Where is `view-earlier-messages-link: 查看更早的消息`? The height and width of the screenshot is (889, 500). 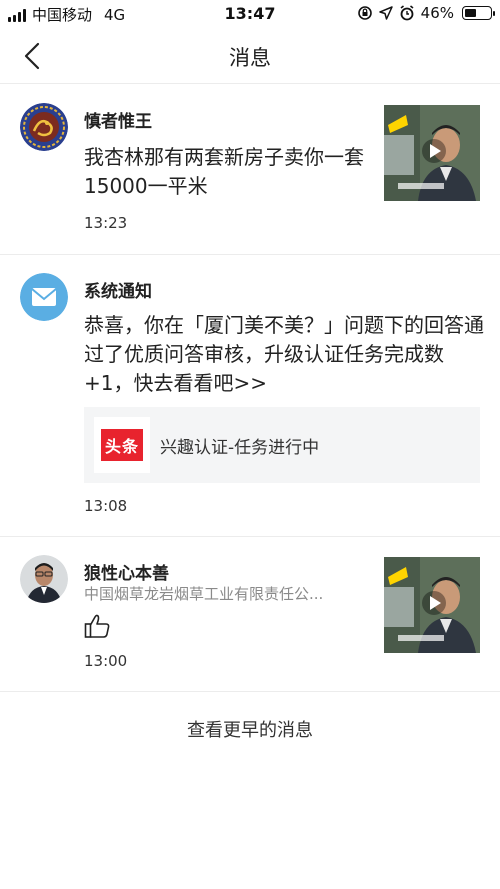
view-earlier-messages-link: 查看更早的消息 is located at coordinates (250, 729).